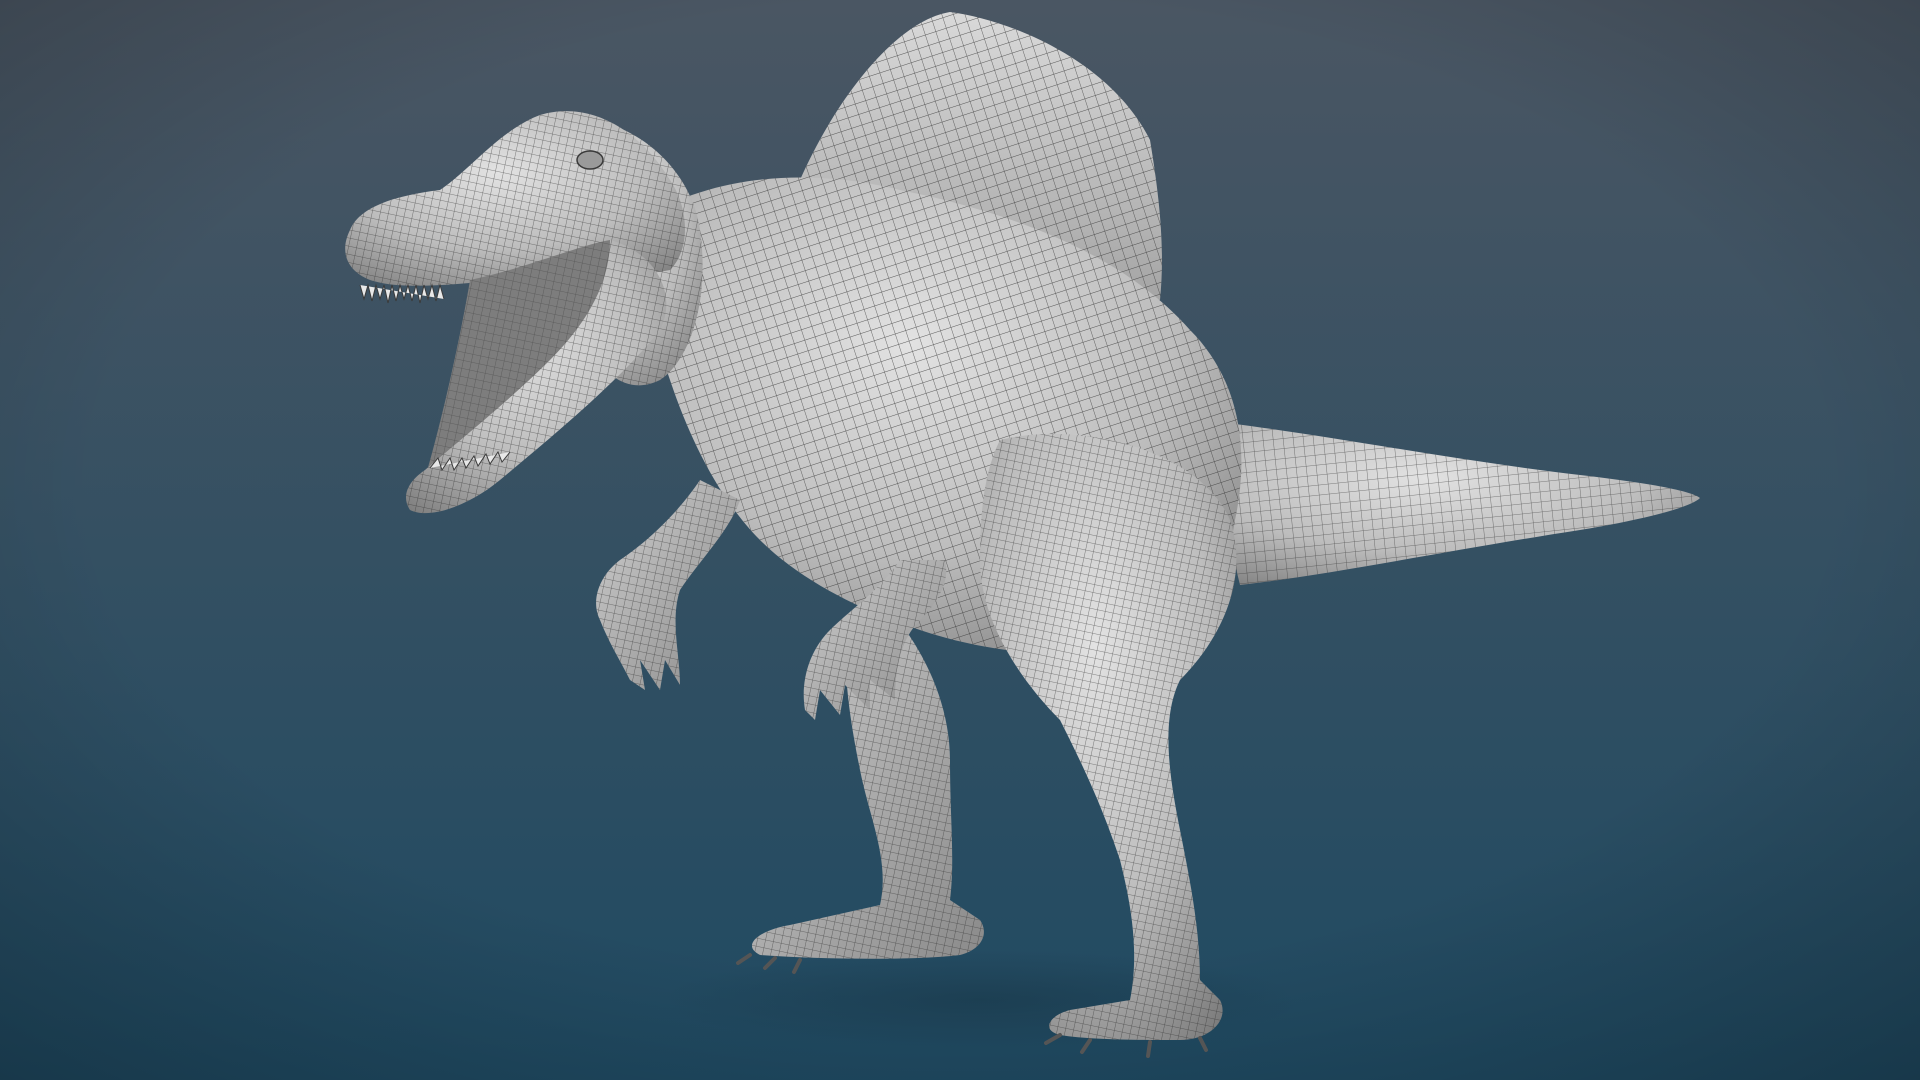  I want to click on forearm-far, so click(668, 585).